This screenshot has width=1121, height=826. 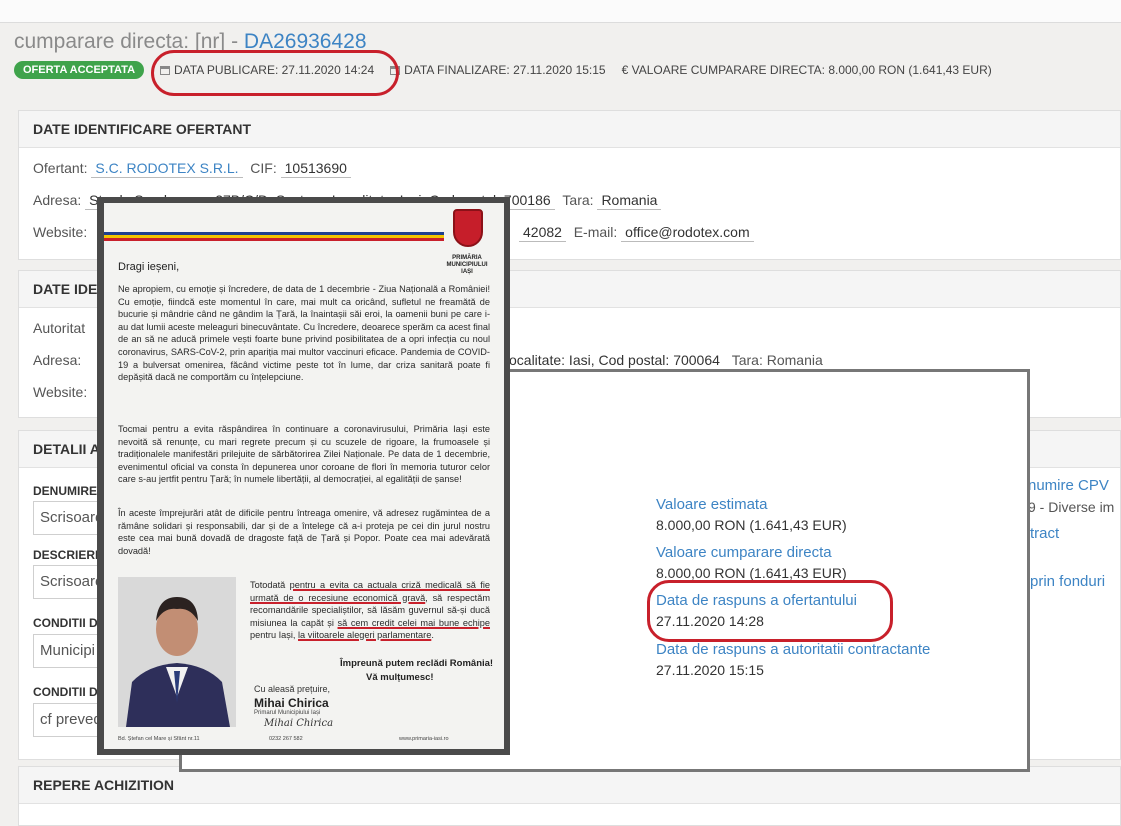 What do you see at coordinates (60, 168) in the screenshot?
I see `ofertant-label: Ofertant:` at bounding box center [60, 168].